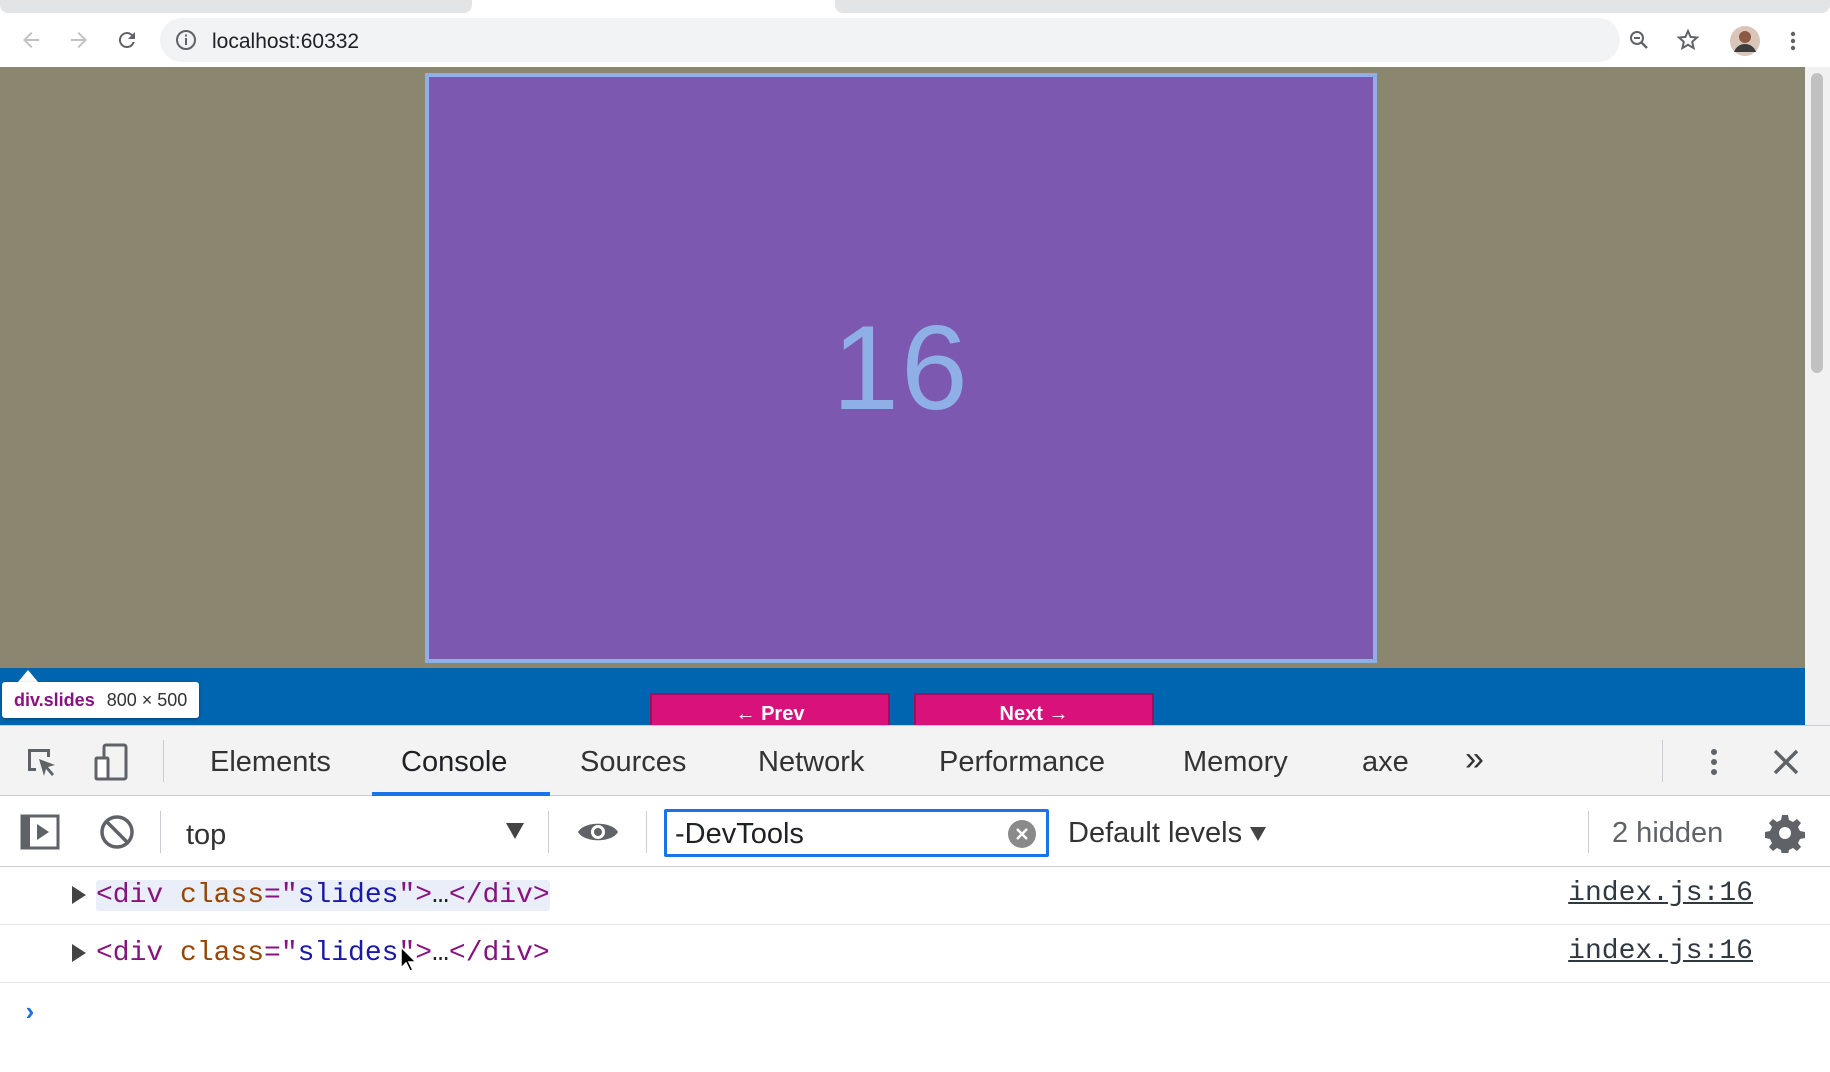 The image size is (1830, 1072). I want to click on tab-memory: Memory, so click(1235, 762).